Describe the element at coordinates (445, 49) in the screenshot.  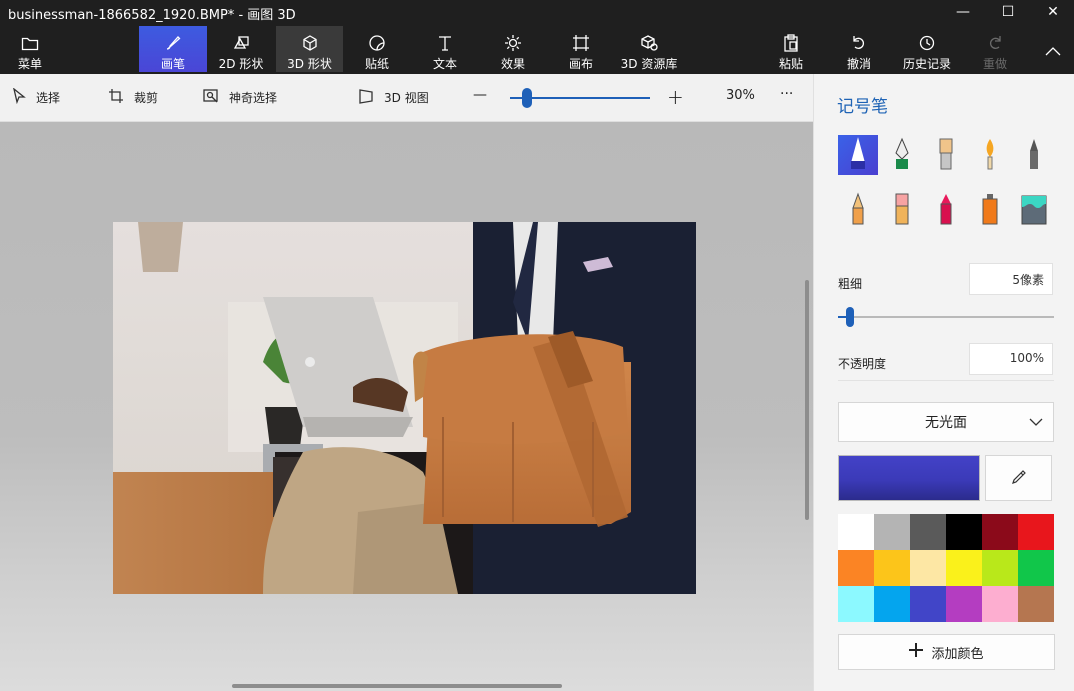
I see `tab-text: 文本` at that location.